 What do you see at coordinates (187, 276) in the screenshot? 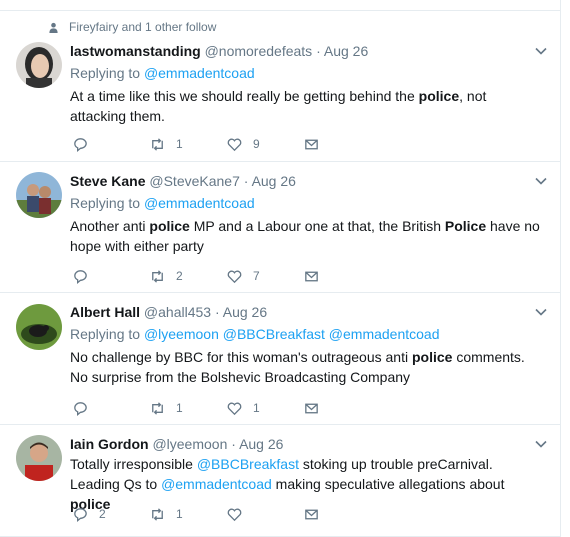
I see `retweet-button: 2` at bounding box center [187, 276].